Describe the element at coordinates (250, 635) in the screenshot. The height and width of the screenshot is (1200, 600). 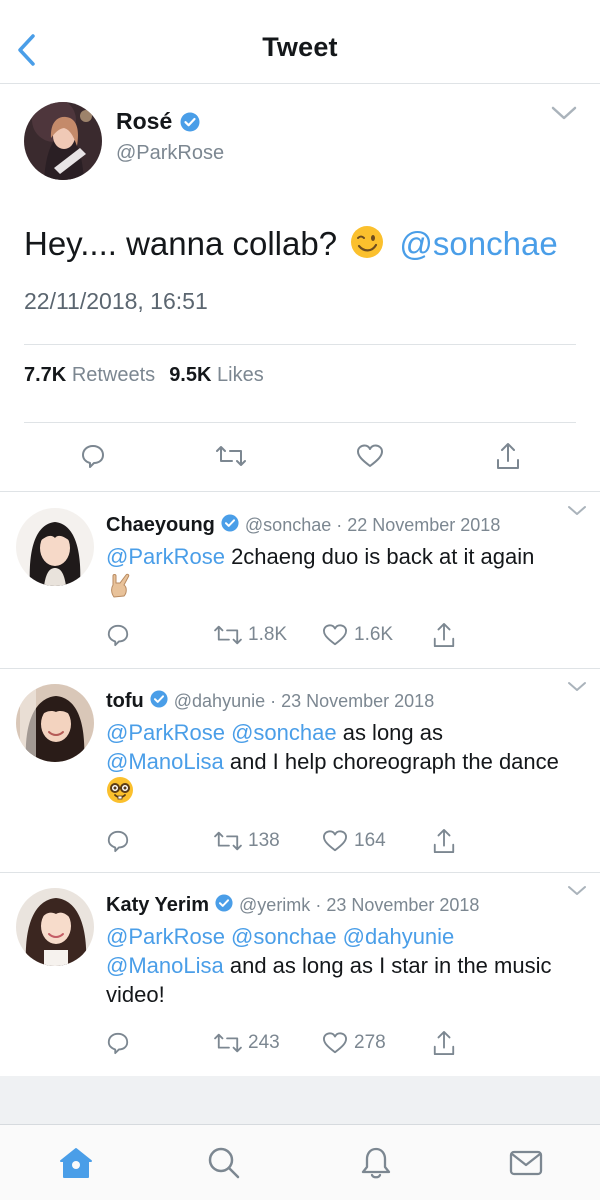
I see `retweet-button: 1.8K` at that location.